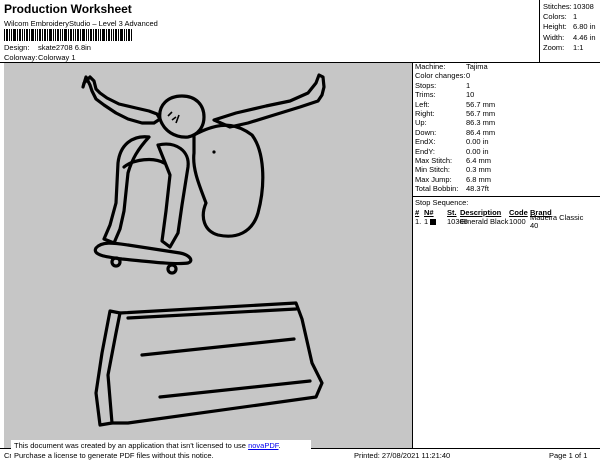 The image size is (600, 464). Describe the element at coordinates (563, 47) in the screenshot. I see `stat-zoom: Zoom: 1:1` at that location.